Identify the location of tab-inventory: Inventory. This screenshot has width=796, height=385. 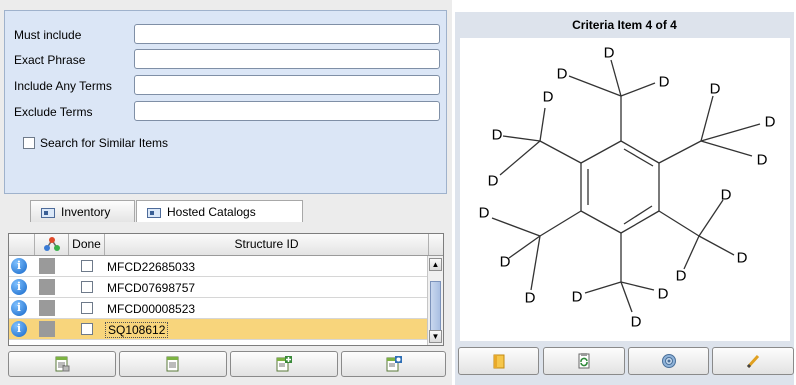
(82, 211).